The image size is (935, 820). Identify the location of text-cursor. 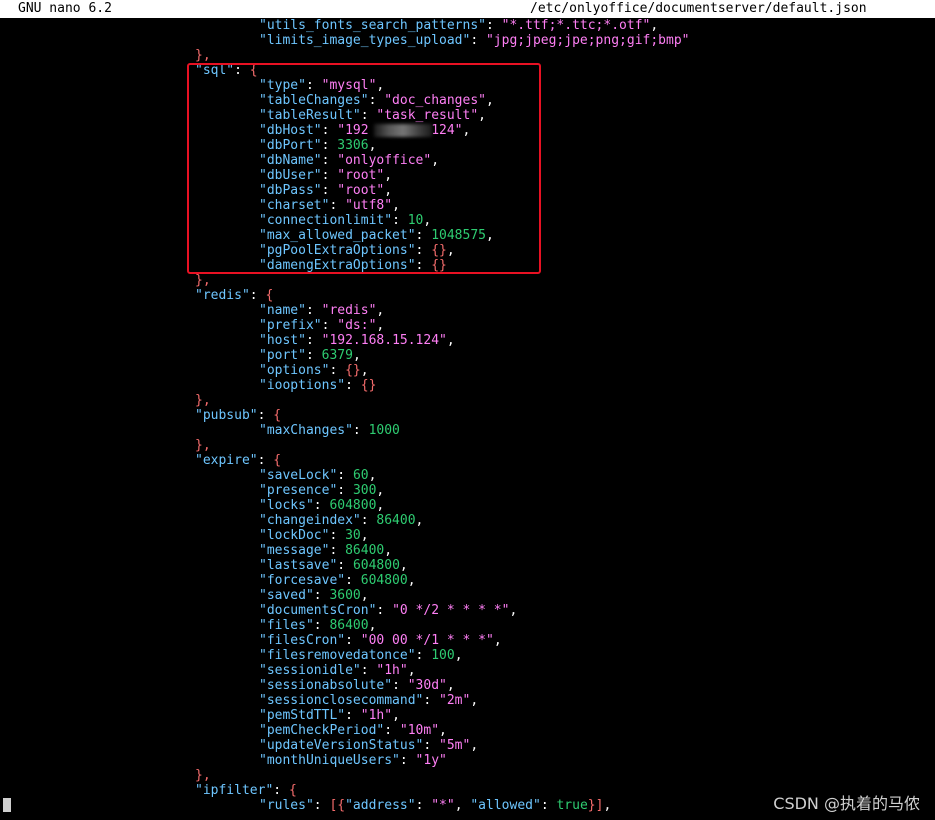
(7, 805).